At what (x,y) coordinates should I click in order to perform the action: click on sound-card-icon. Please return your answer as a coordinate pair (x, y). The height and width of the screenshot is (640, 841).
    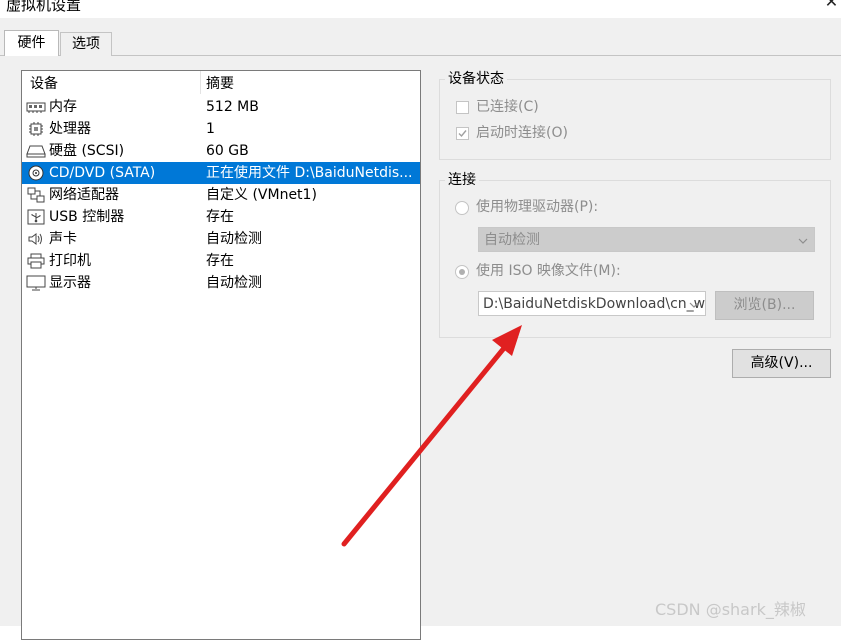
    Looking at the image, I should click on (35, 239).